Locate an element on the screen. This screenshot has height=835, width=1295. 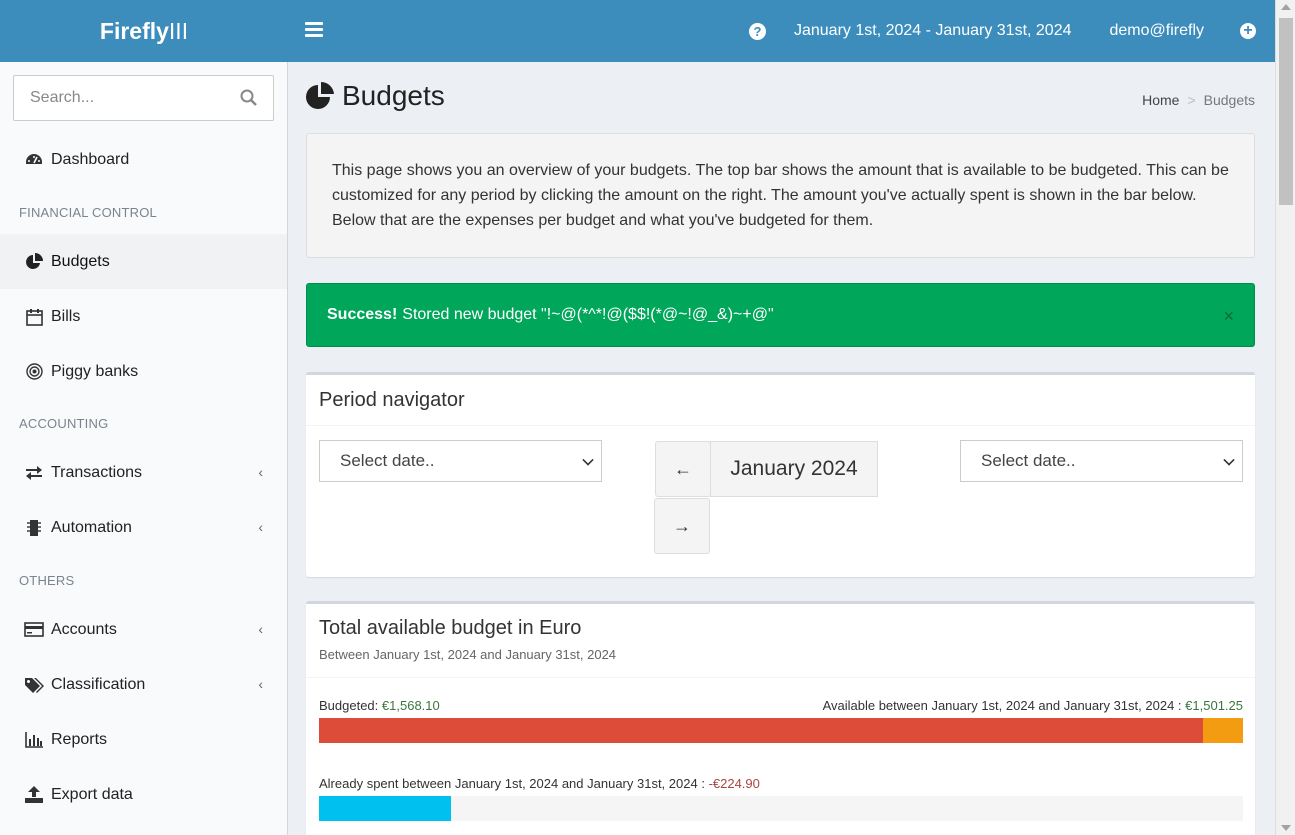
period-navigator-title: Period navigator is located at coordinates (392, 400).